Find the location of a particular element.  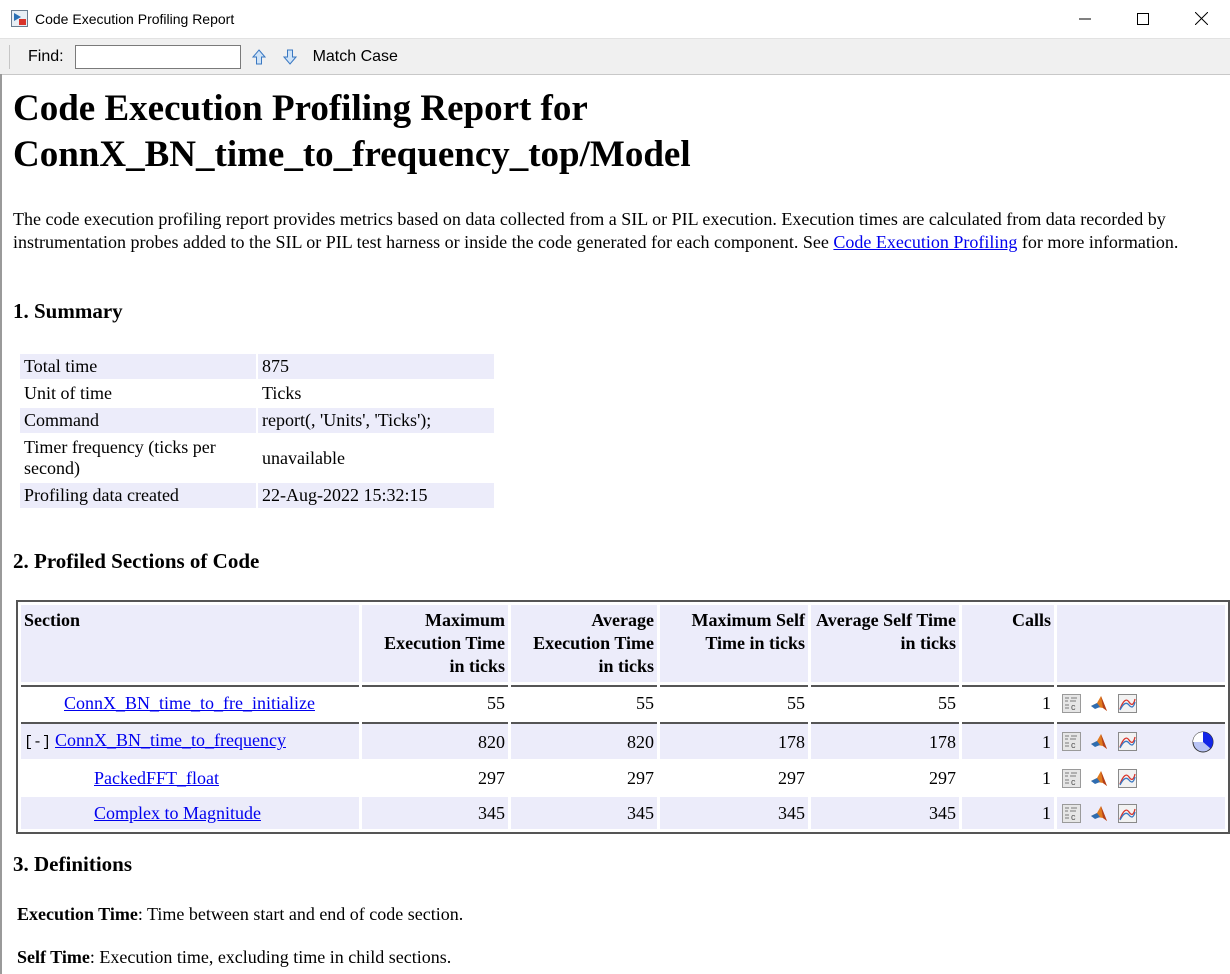

max-self-cell: 178 is located at coordinates (734, 740).